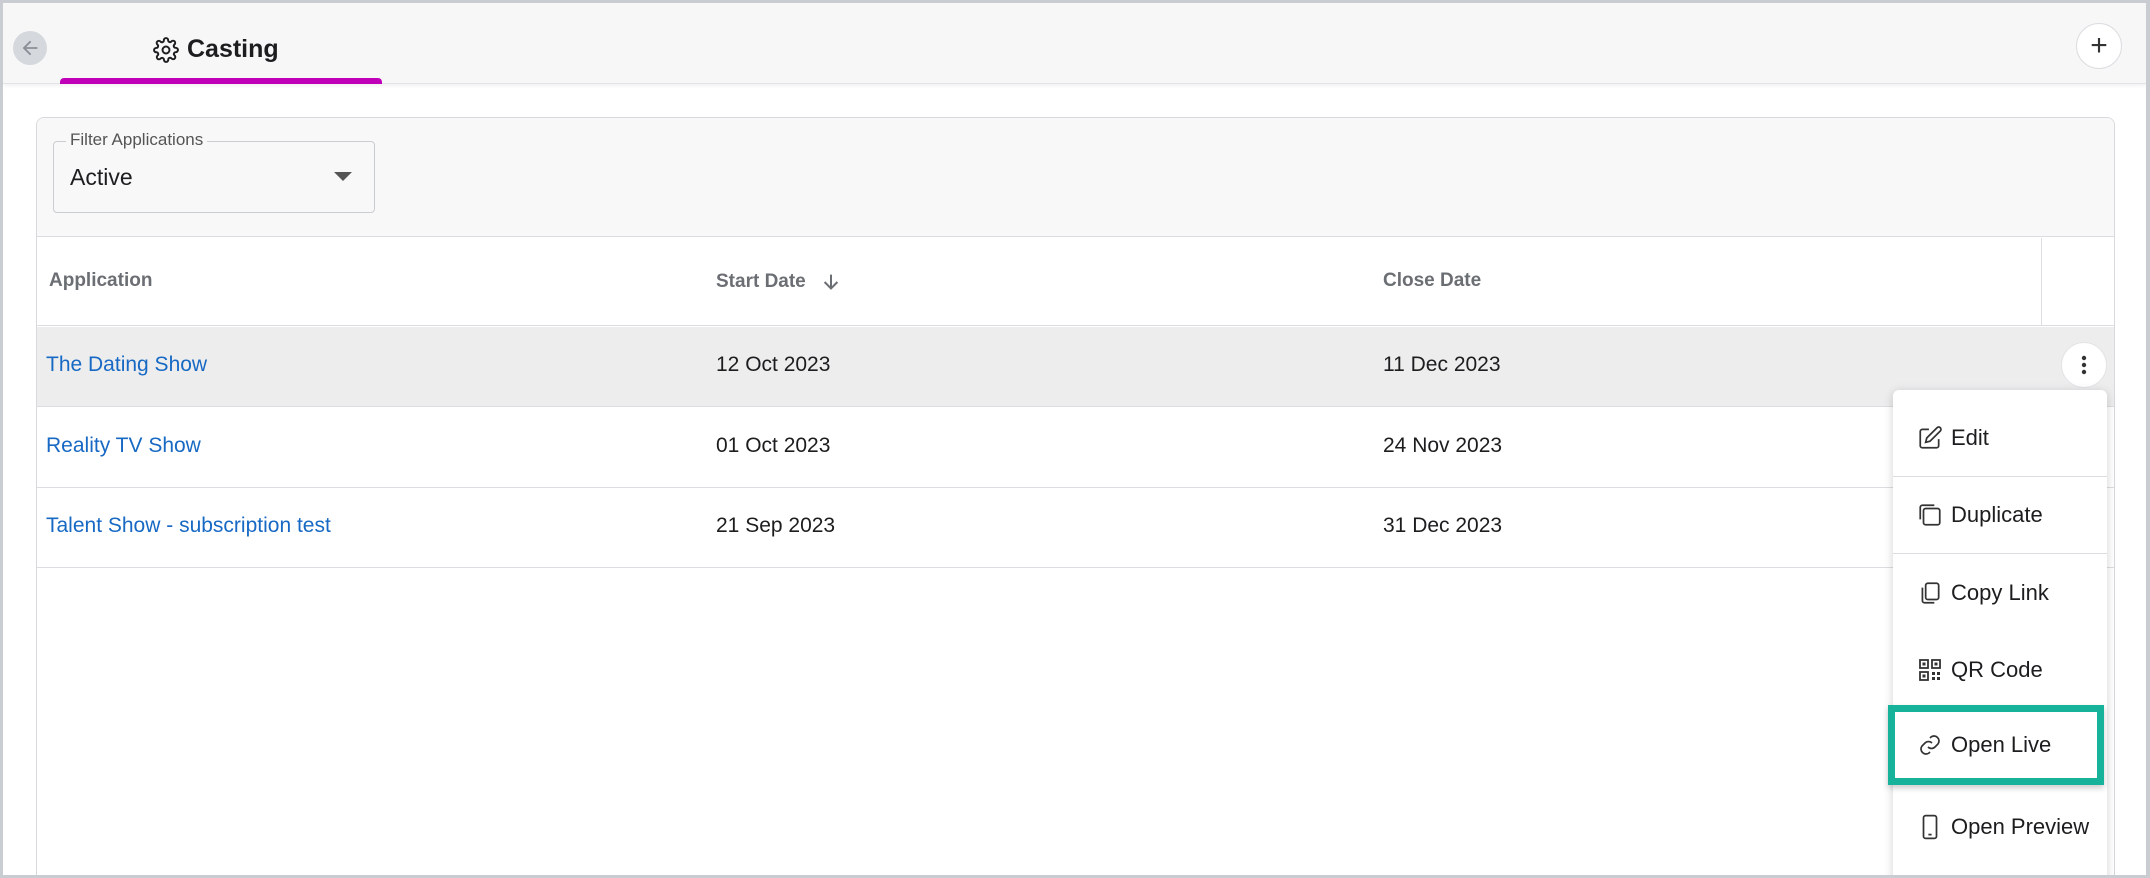 This screenshot has width=2150, height=878. Describe the element at coordinates (214, 171) in the screenshot. I see `filter-applications-select: Filter Applications Active` at that location.